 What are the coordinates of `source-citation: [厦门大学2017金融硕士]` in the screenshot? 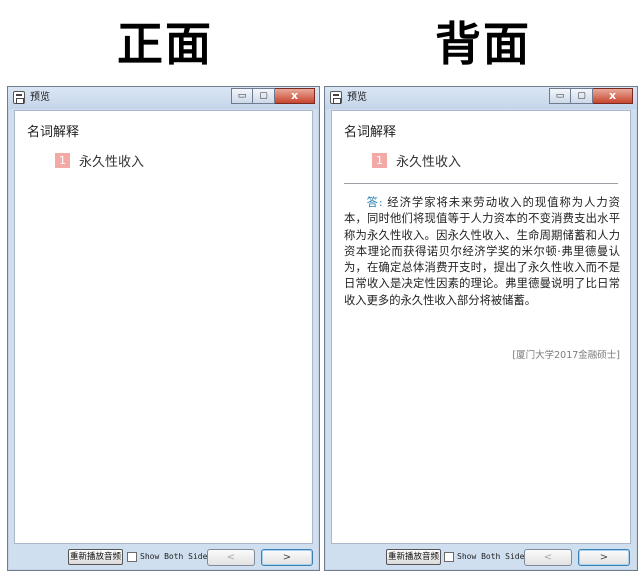 It's located at (566, 355).